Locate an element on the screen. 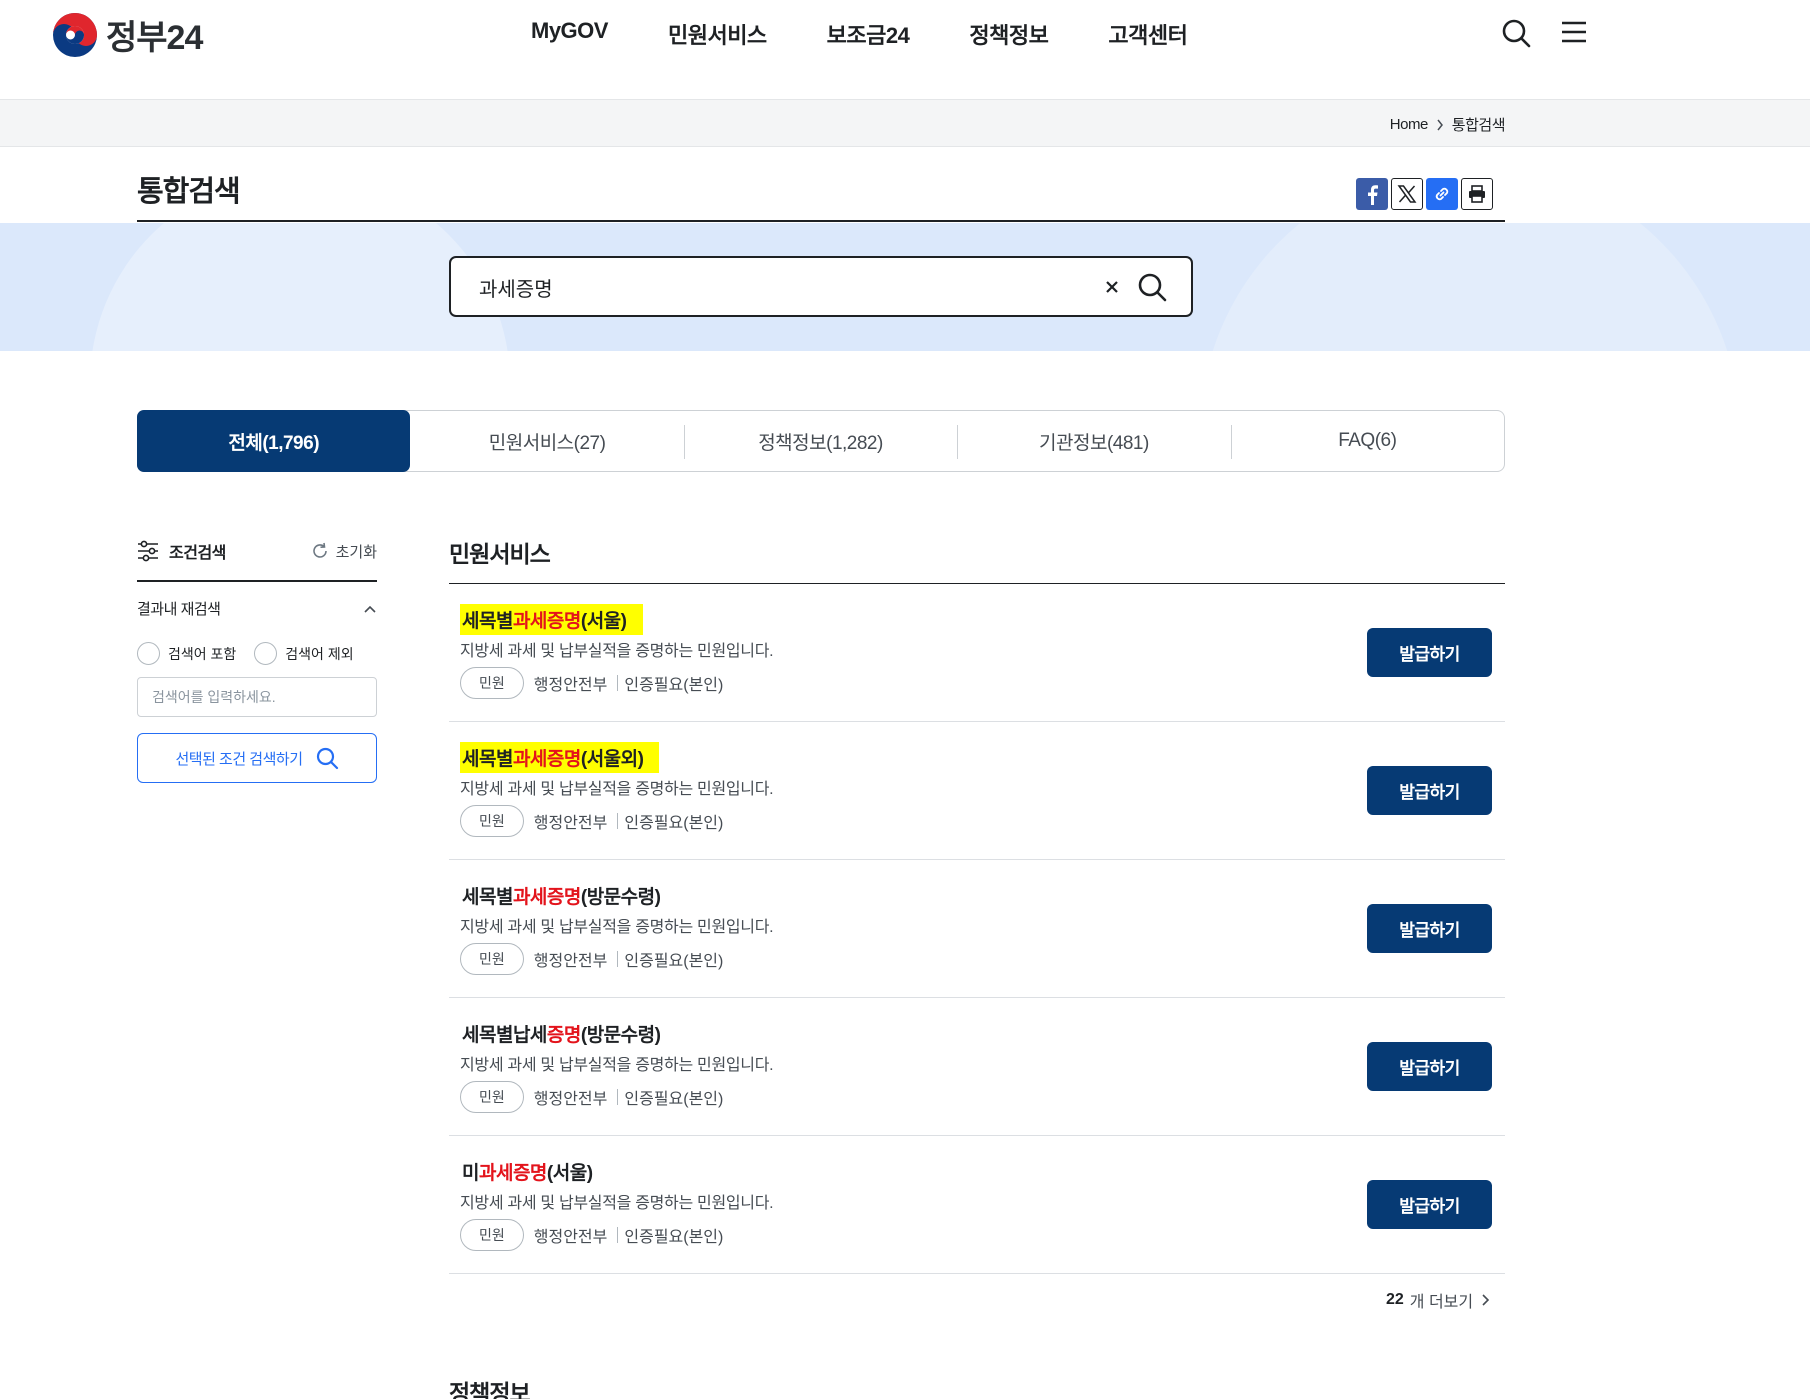 The width and height of the screenshot is (1810, 1399). title-divider is located at coordinates (821, 221).